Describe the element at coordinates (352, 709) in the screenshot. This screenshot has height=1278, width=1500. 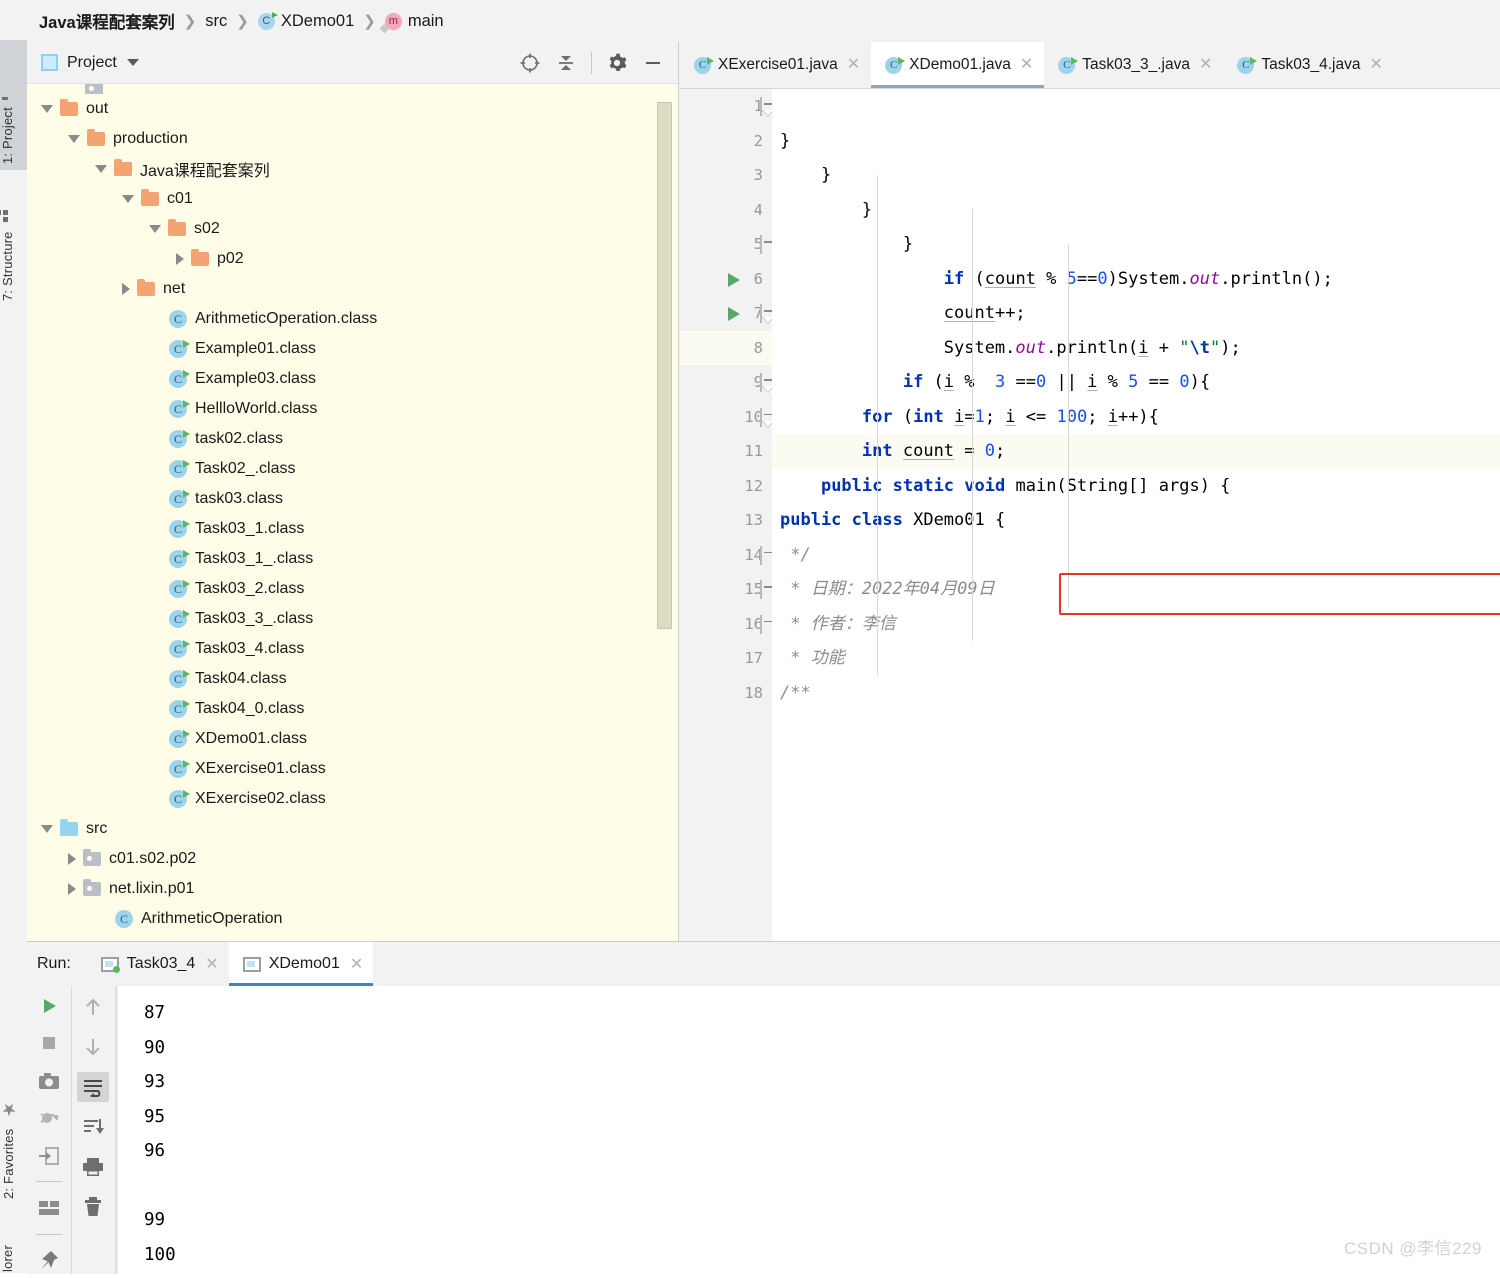
I see `tree-row: C Task04_0.class` at that location.